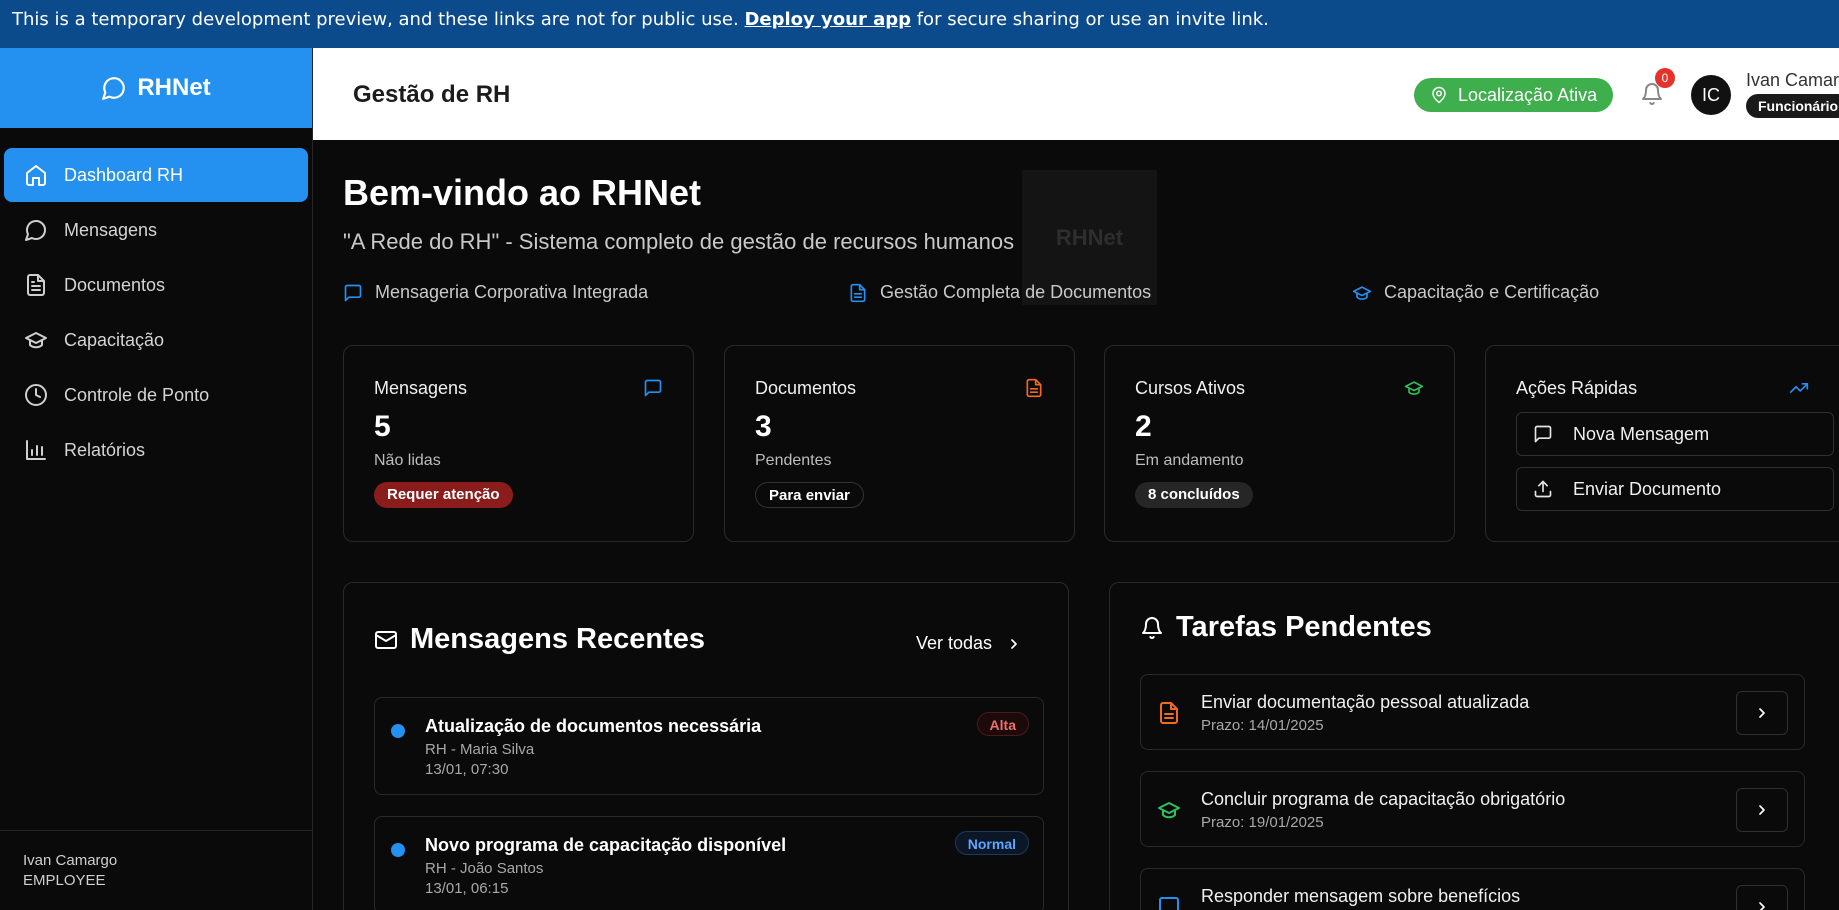 The image size is (1839, 910). I want to click on notification-count-badge: 0, so click(1665, 78).